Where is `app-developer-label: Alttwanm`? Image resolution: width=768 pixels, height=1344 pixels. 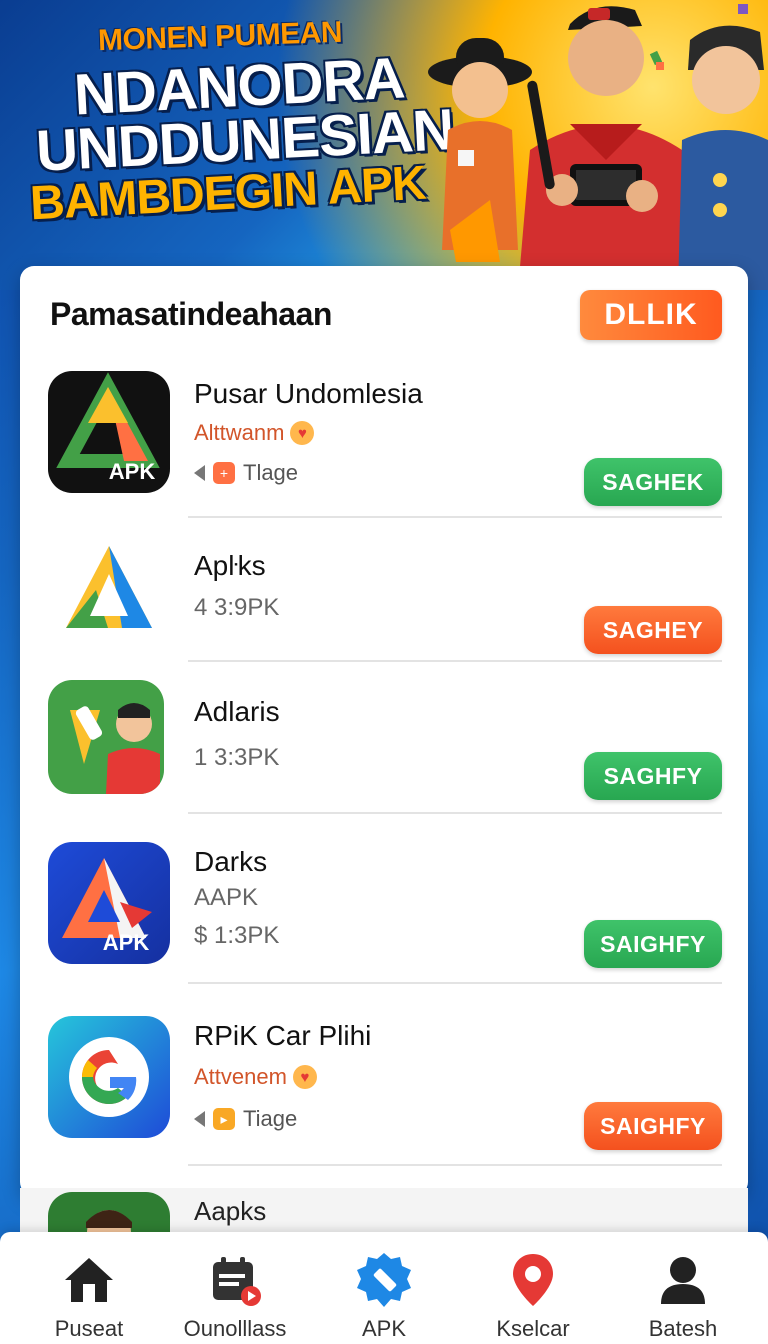
app-developer-label: Alttwanm is located at coordinates (239, 432).